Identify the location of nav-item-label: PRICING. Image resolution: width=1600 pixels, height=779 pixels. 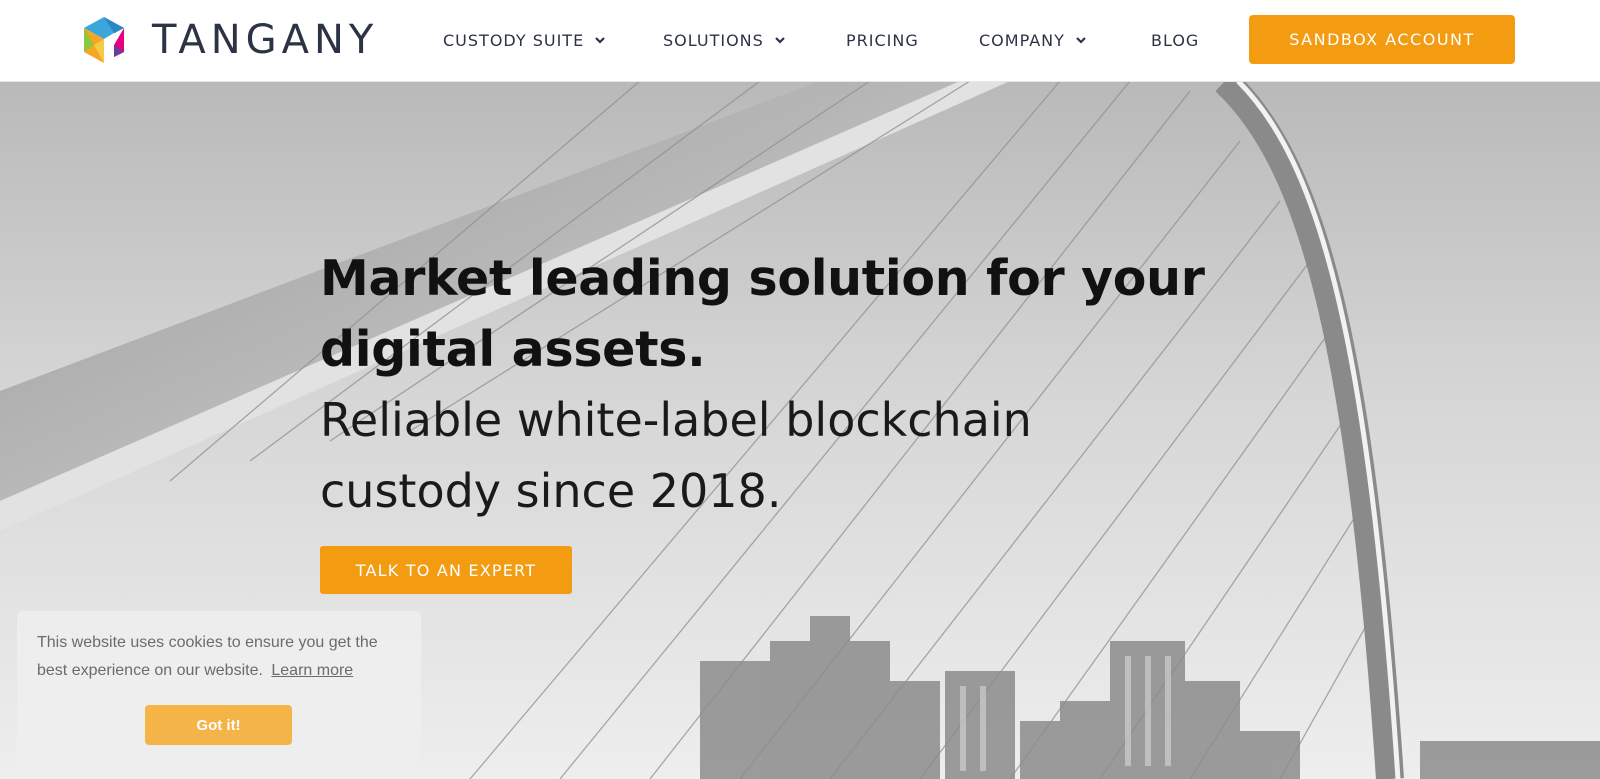
(882, 40).